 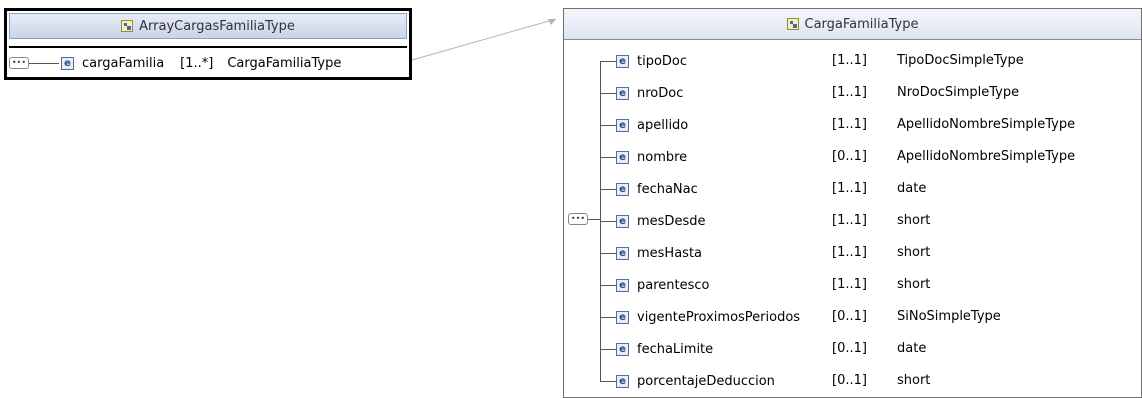 What do you see at coordinates (208, 47) in the screenshot?
I see `header-divider` at bounding box center [208, 47].